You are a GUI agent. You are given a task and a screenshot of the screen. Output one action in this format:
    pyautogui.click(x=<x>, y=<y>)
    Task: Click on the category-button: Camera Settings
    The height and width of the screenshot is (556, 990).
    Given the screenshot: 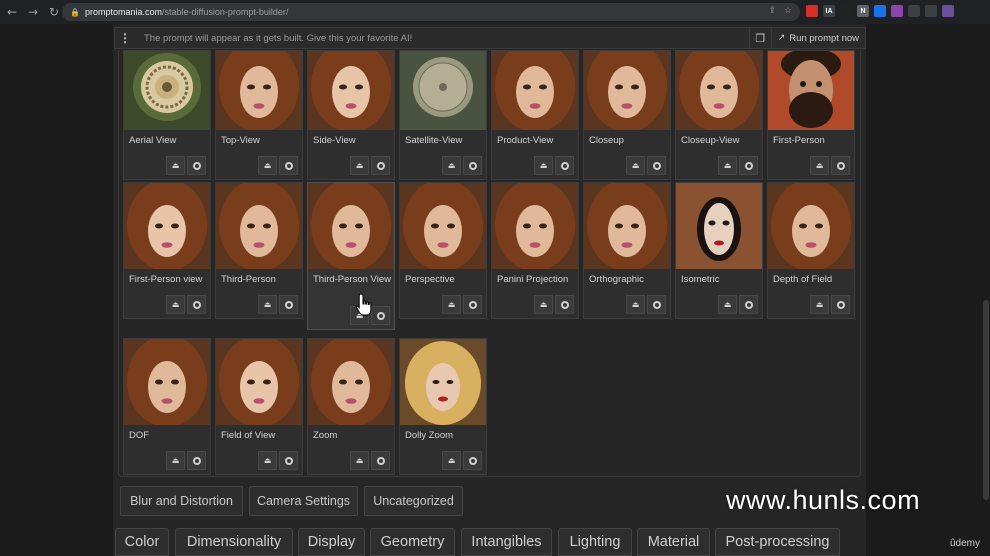 What is the action you would take?
    pyautogui.click(x=303, y=501)
    